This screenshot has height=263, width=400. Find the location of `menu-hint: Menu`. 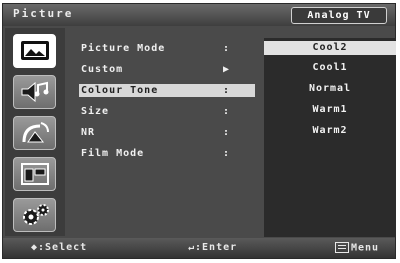

menu-hint: Menu is located at coordinates (357, 248).